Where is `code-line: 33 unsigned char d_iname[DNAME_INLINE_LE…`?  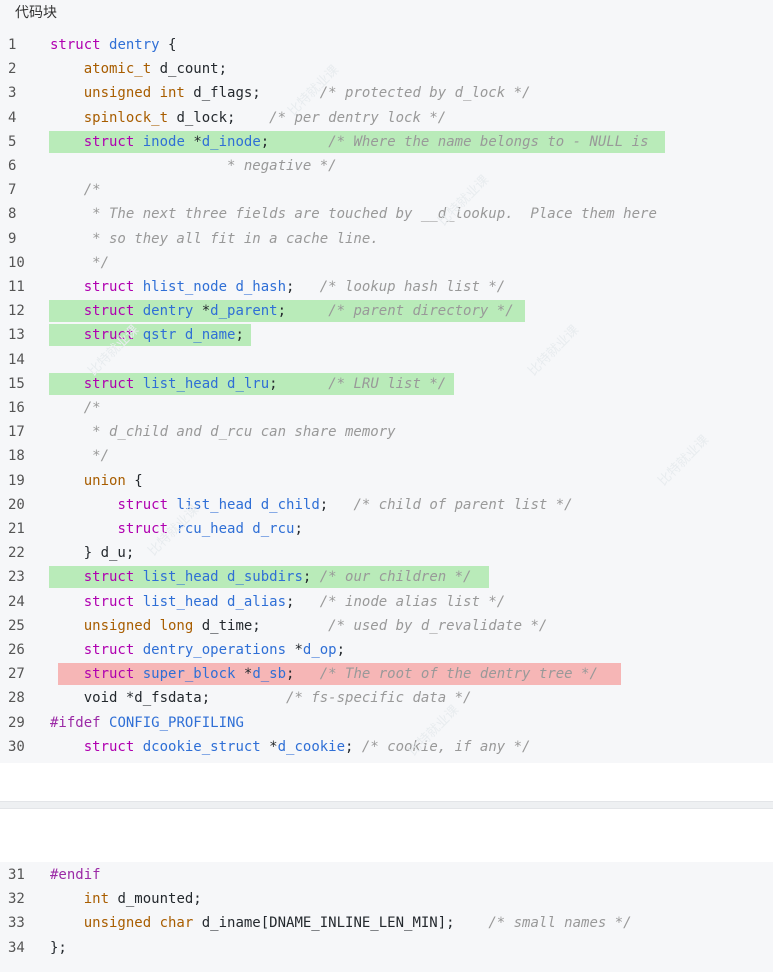
code-line: 33 unsigned char d_iname[DNAME_INLINE_LE… is located at coordinates (386, 923).